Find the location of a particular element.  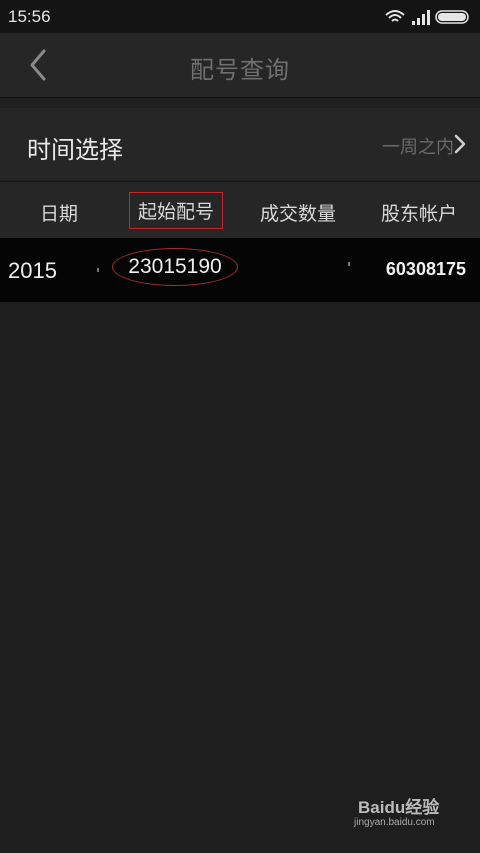

column-header-account: 股东帐户 is located at coordinates (419, 214).